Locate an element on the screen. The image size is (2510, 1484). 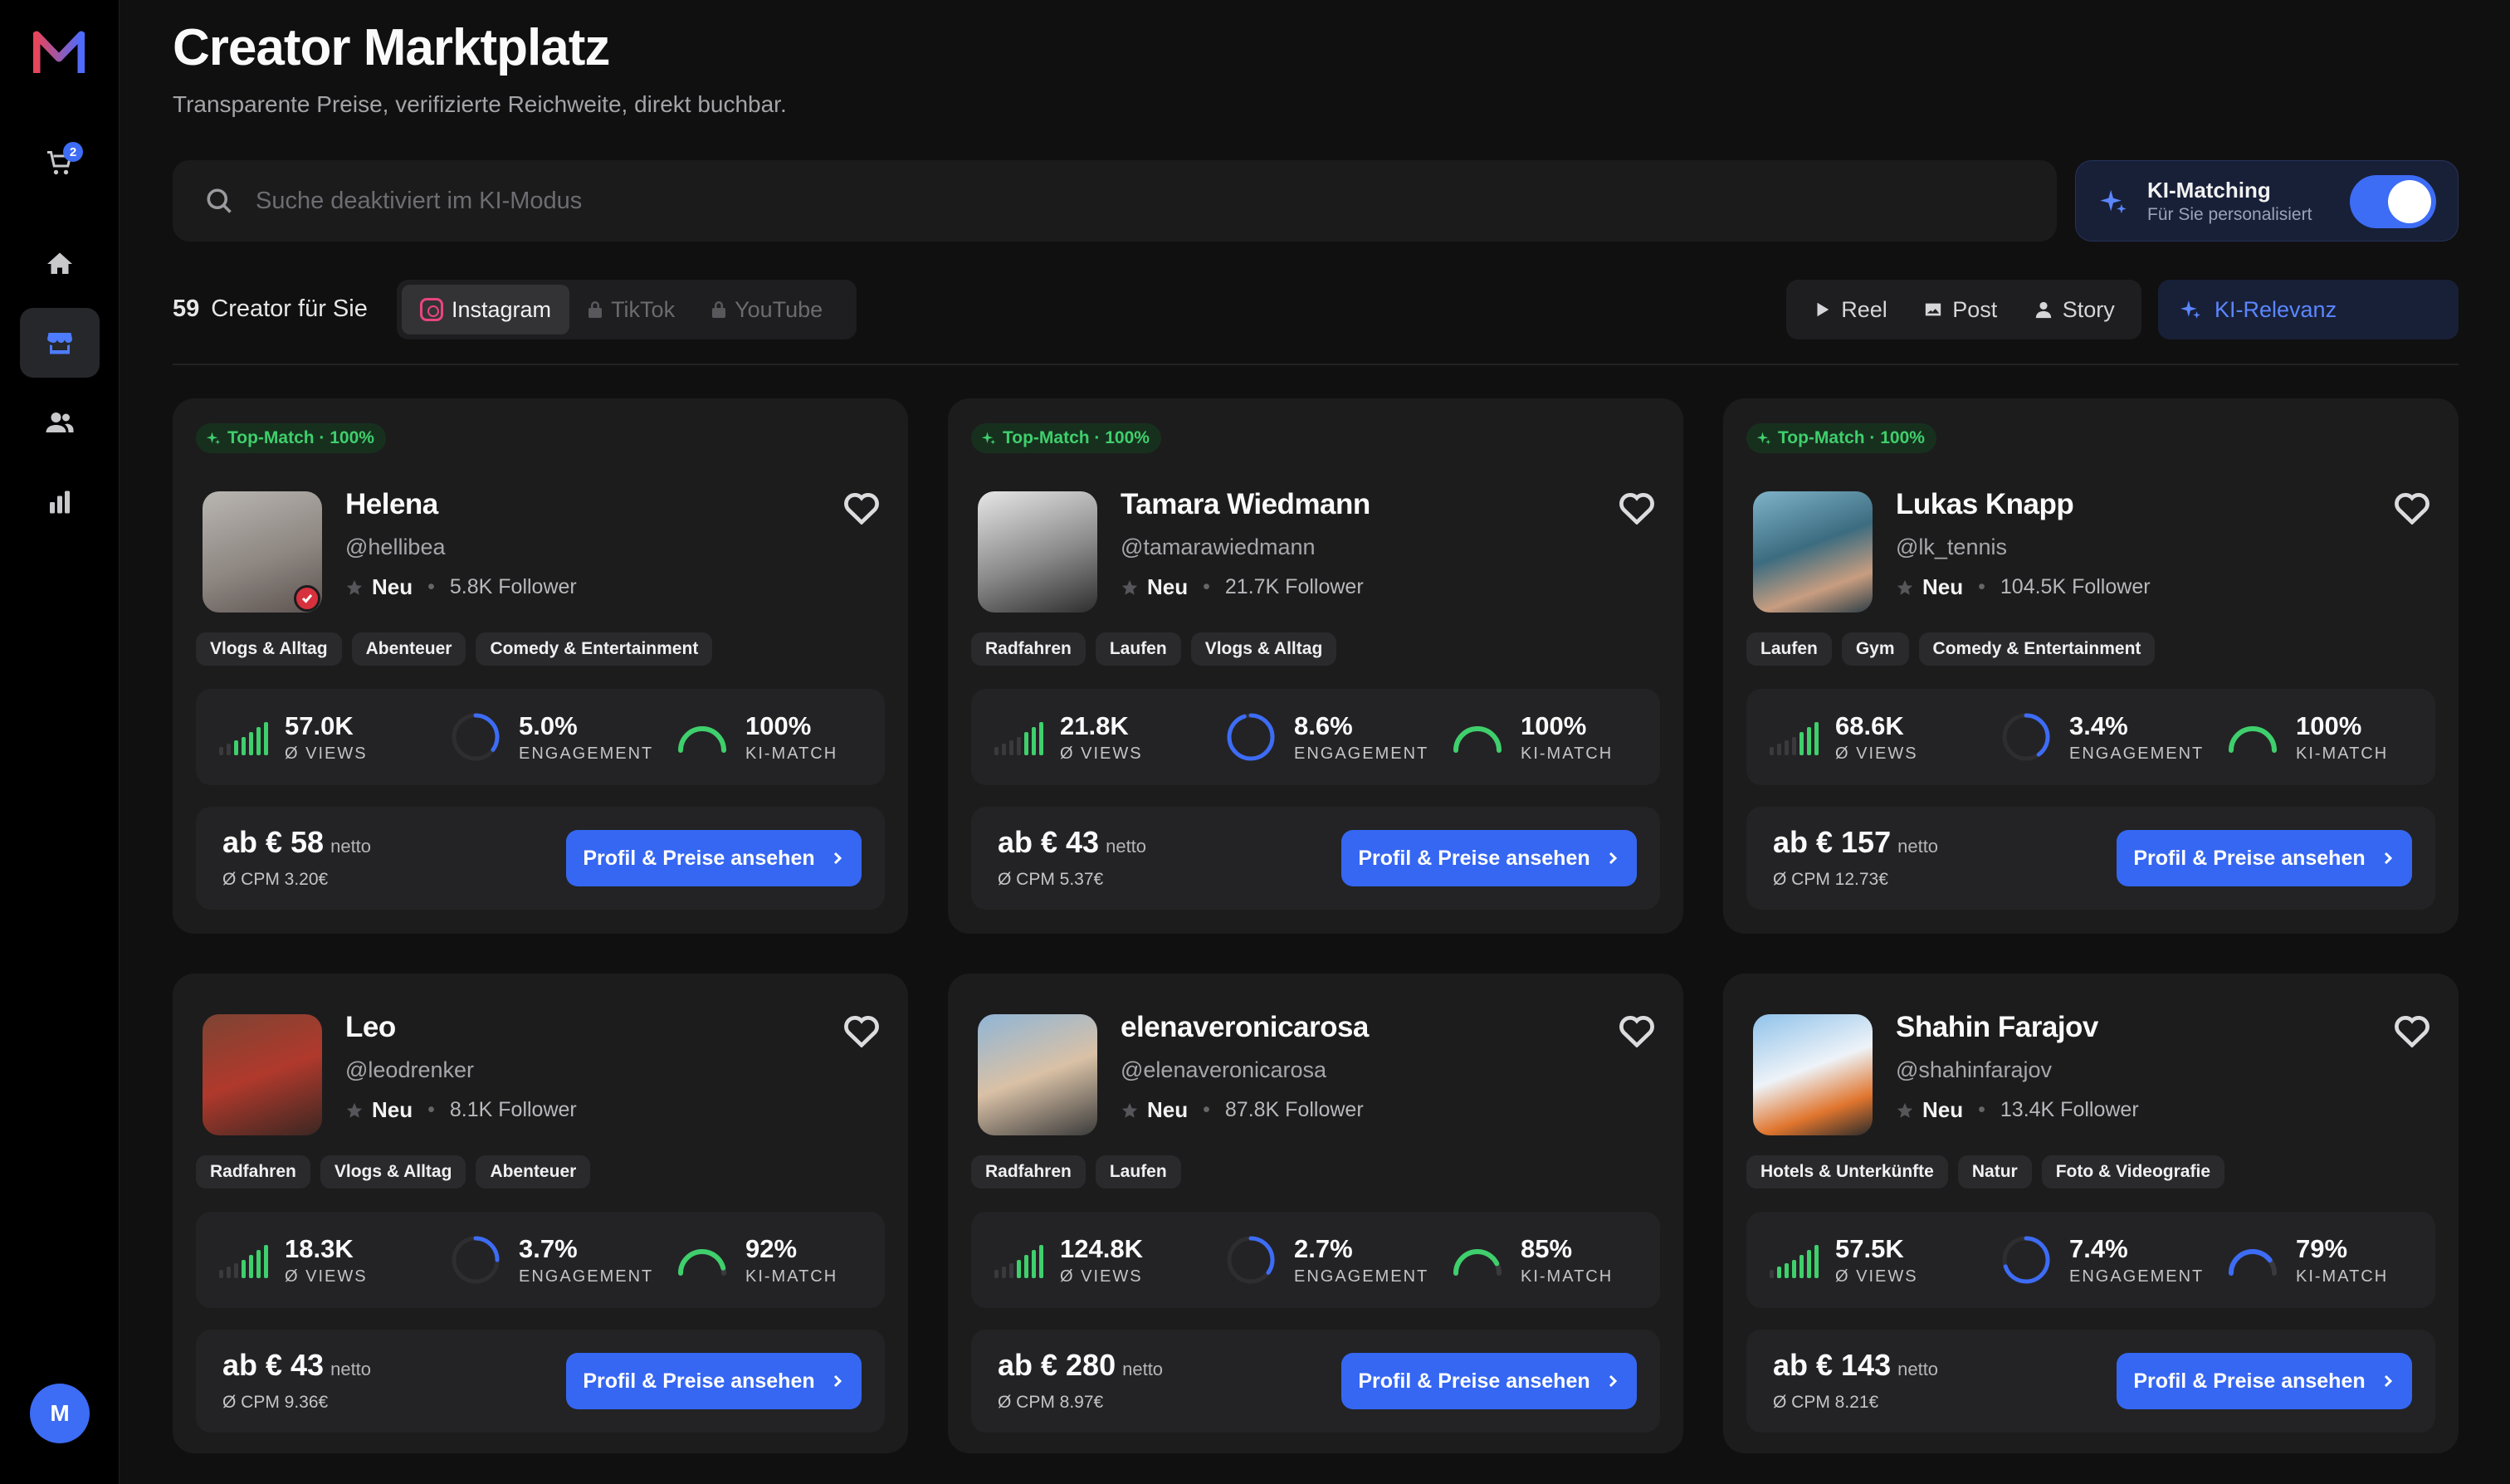
search-bar is located at coordinates (1115, 201).